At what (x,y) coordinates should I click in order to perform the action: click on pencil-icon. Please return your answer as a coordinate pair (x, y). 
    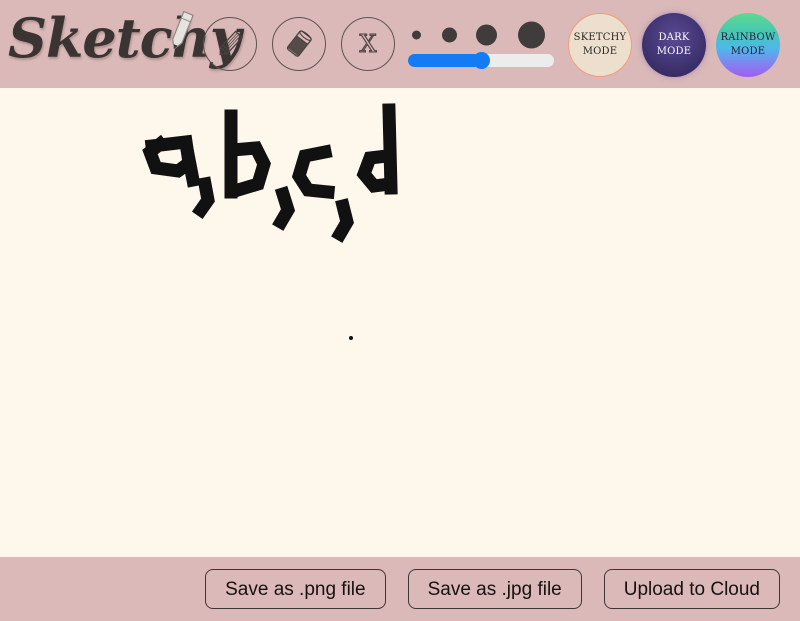
    Looking at the image, I should click on (231, 43).